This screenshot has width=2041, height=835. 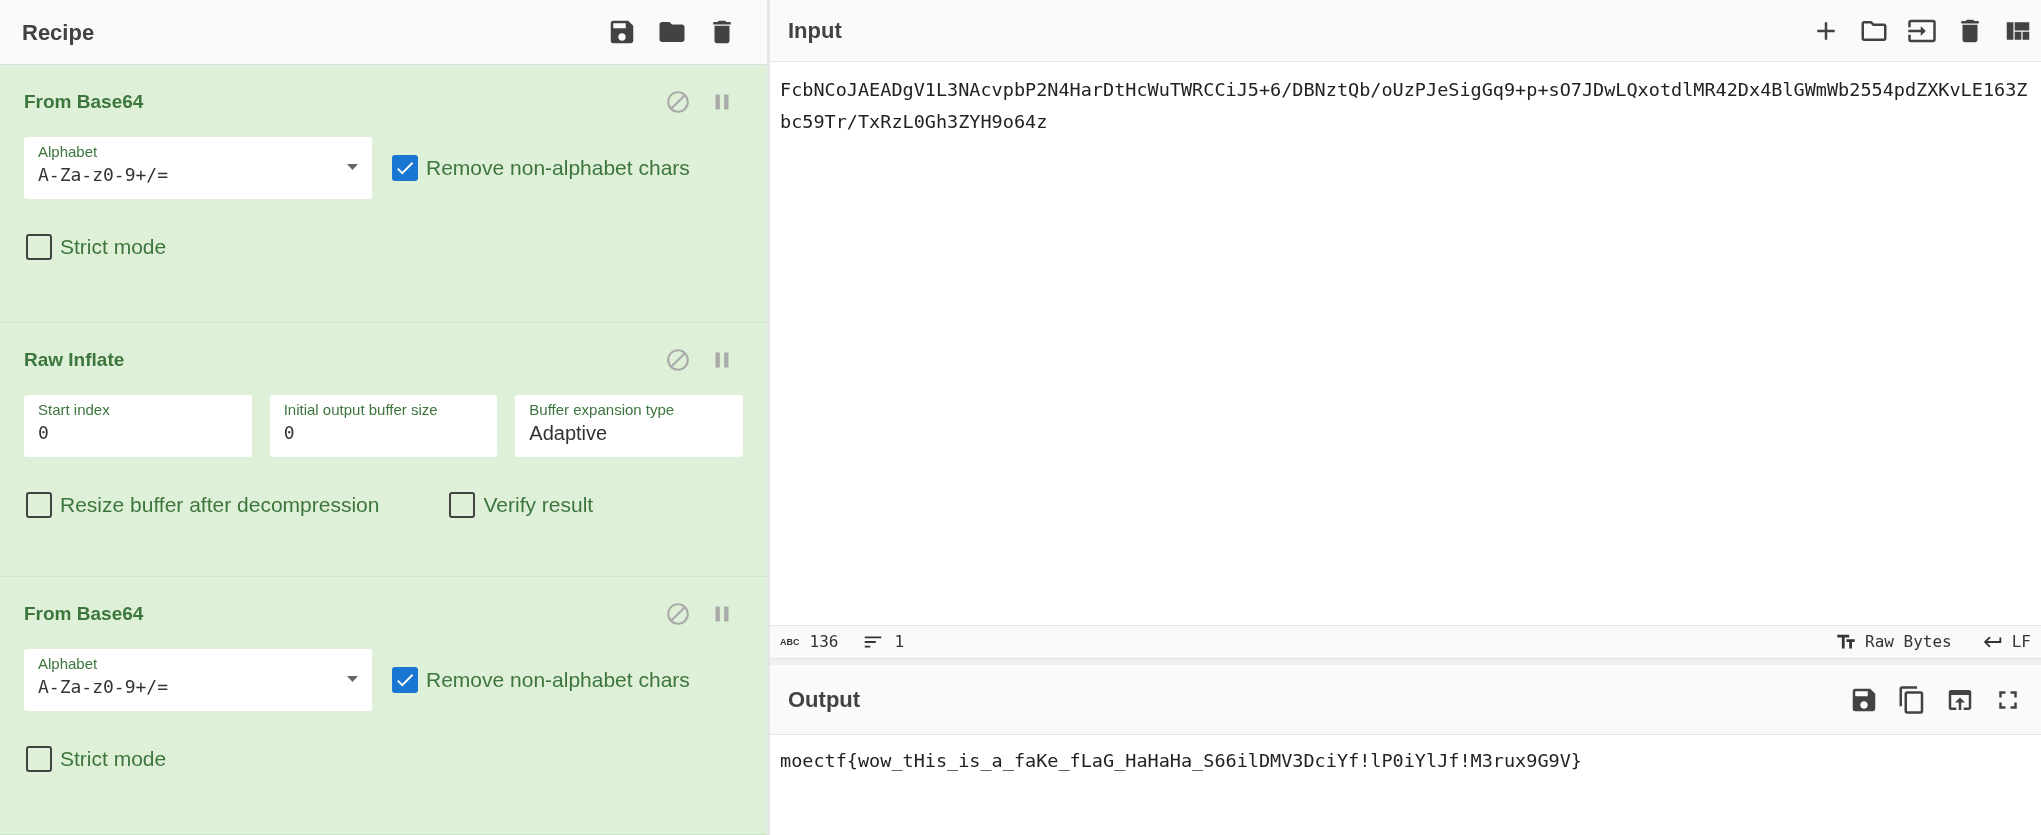 I want to click on encoding-label: Raw Bytes, so click(x=1908, y=642).